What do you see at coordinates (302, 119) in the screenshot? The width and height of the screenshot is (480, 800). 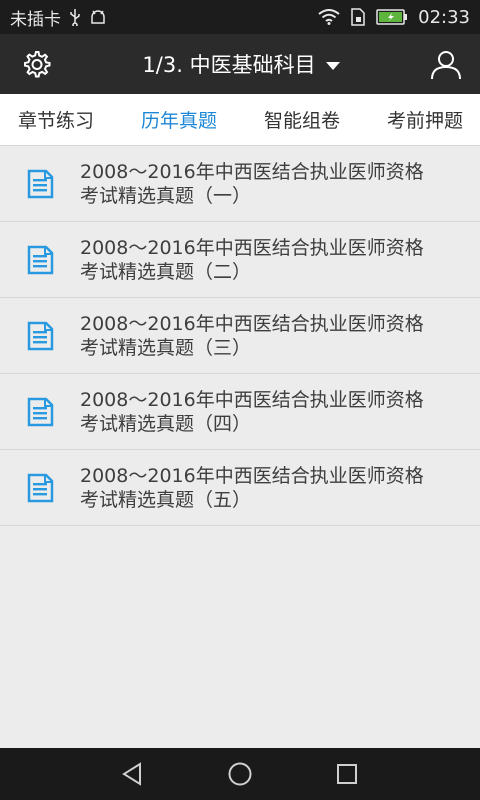 I see `tab-smart-paper: 智能组卷` at bounding box center [302, 119].